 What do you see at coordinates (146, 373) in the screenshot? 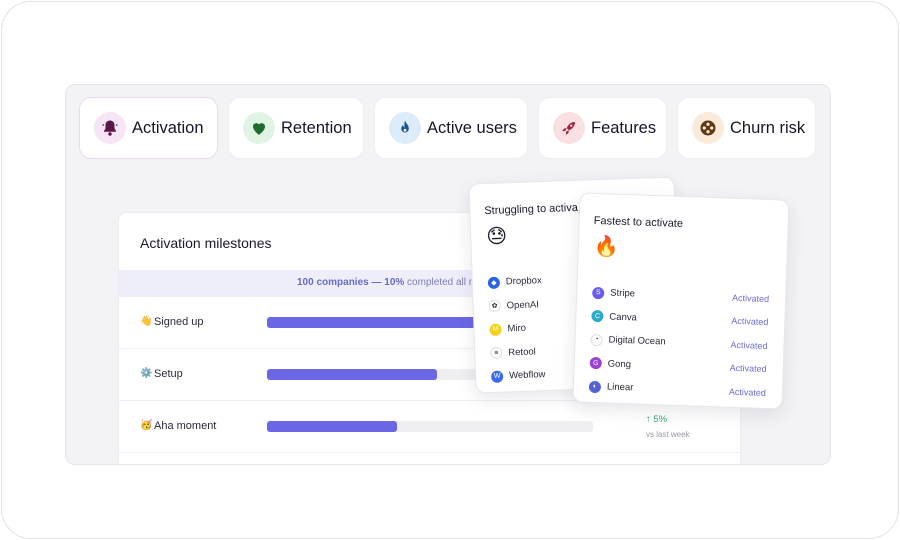
I see `gear-icon: ⚙️` at bounding box center [146, 373].